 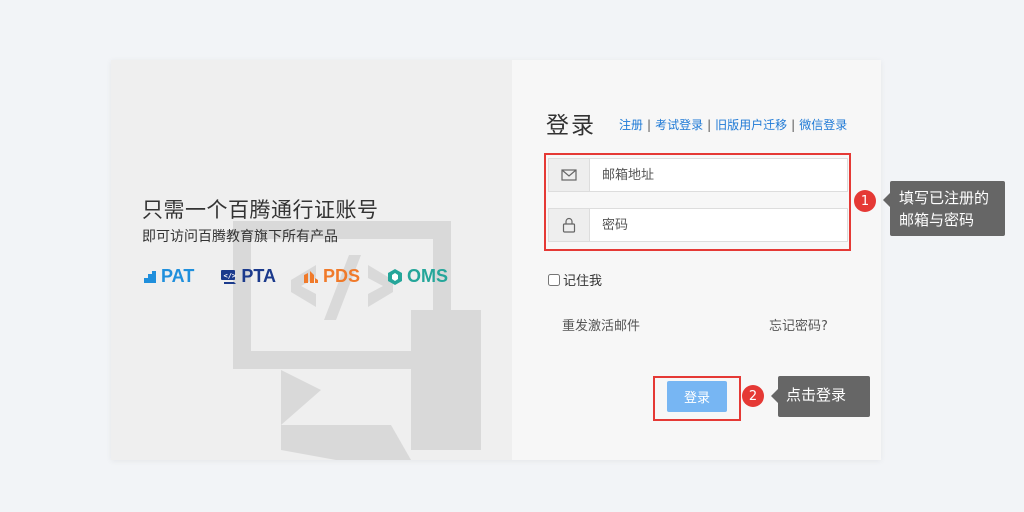 I want to click on highlight-inputs, so click(x=697, y=202).